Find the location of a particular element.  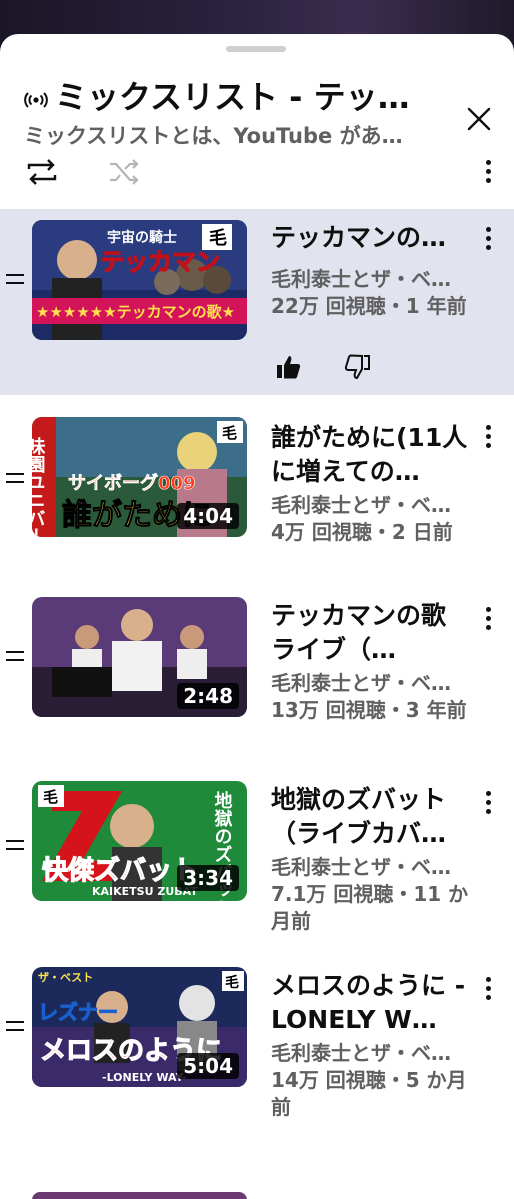

video-meta: 13万 回視聴・3 年前 is located at coordinates (369, 710).